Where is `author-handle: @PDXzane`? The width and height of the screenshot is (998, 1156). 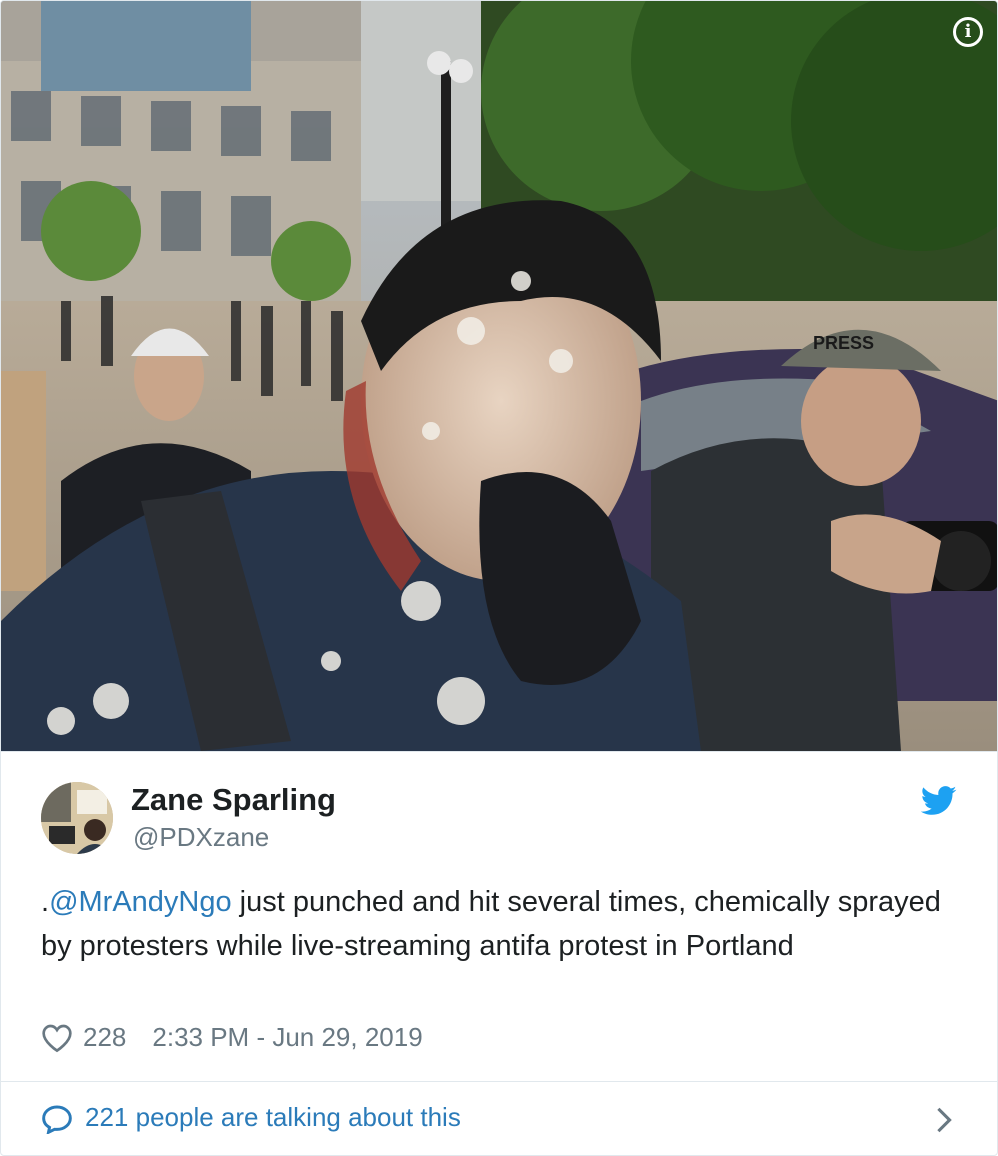
author-handle: @PDXzane is located at coordinates (201, 837).